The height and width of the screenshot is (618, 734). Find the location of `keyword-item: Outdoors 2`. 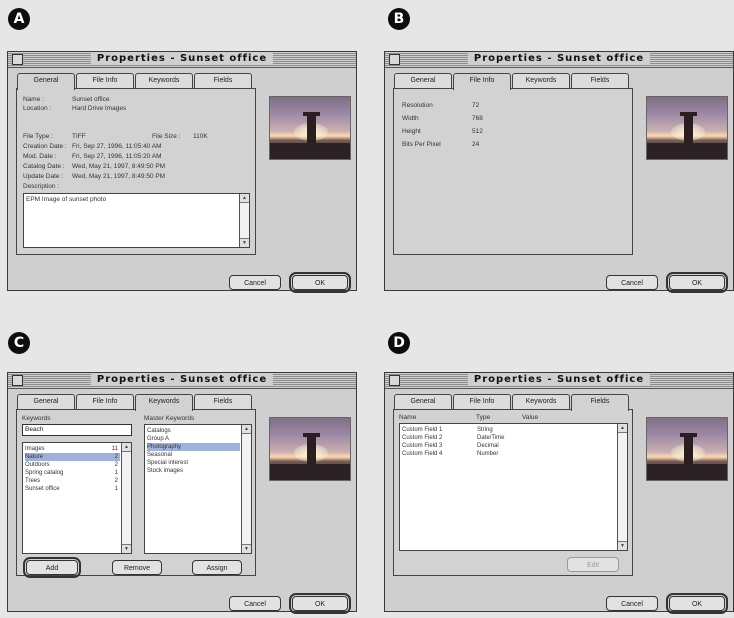

keyword-item: Outdoors 2 is located at coordinates (72, 465).